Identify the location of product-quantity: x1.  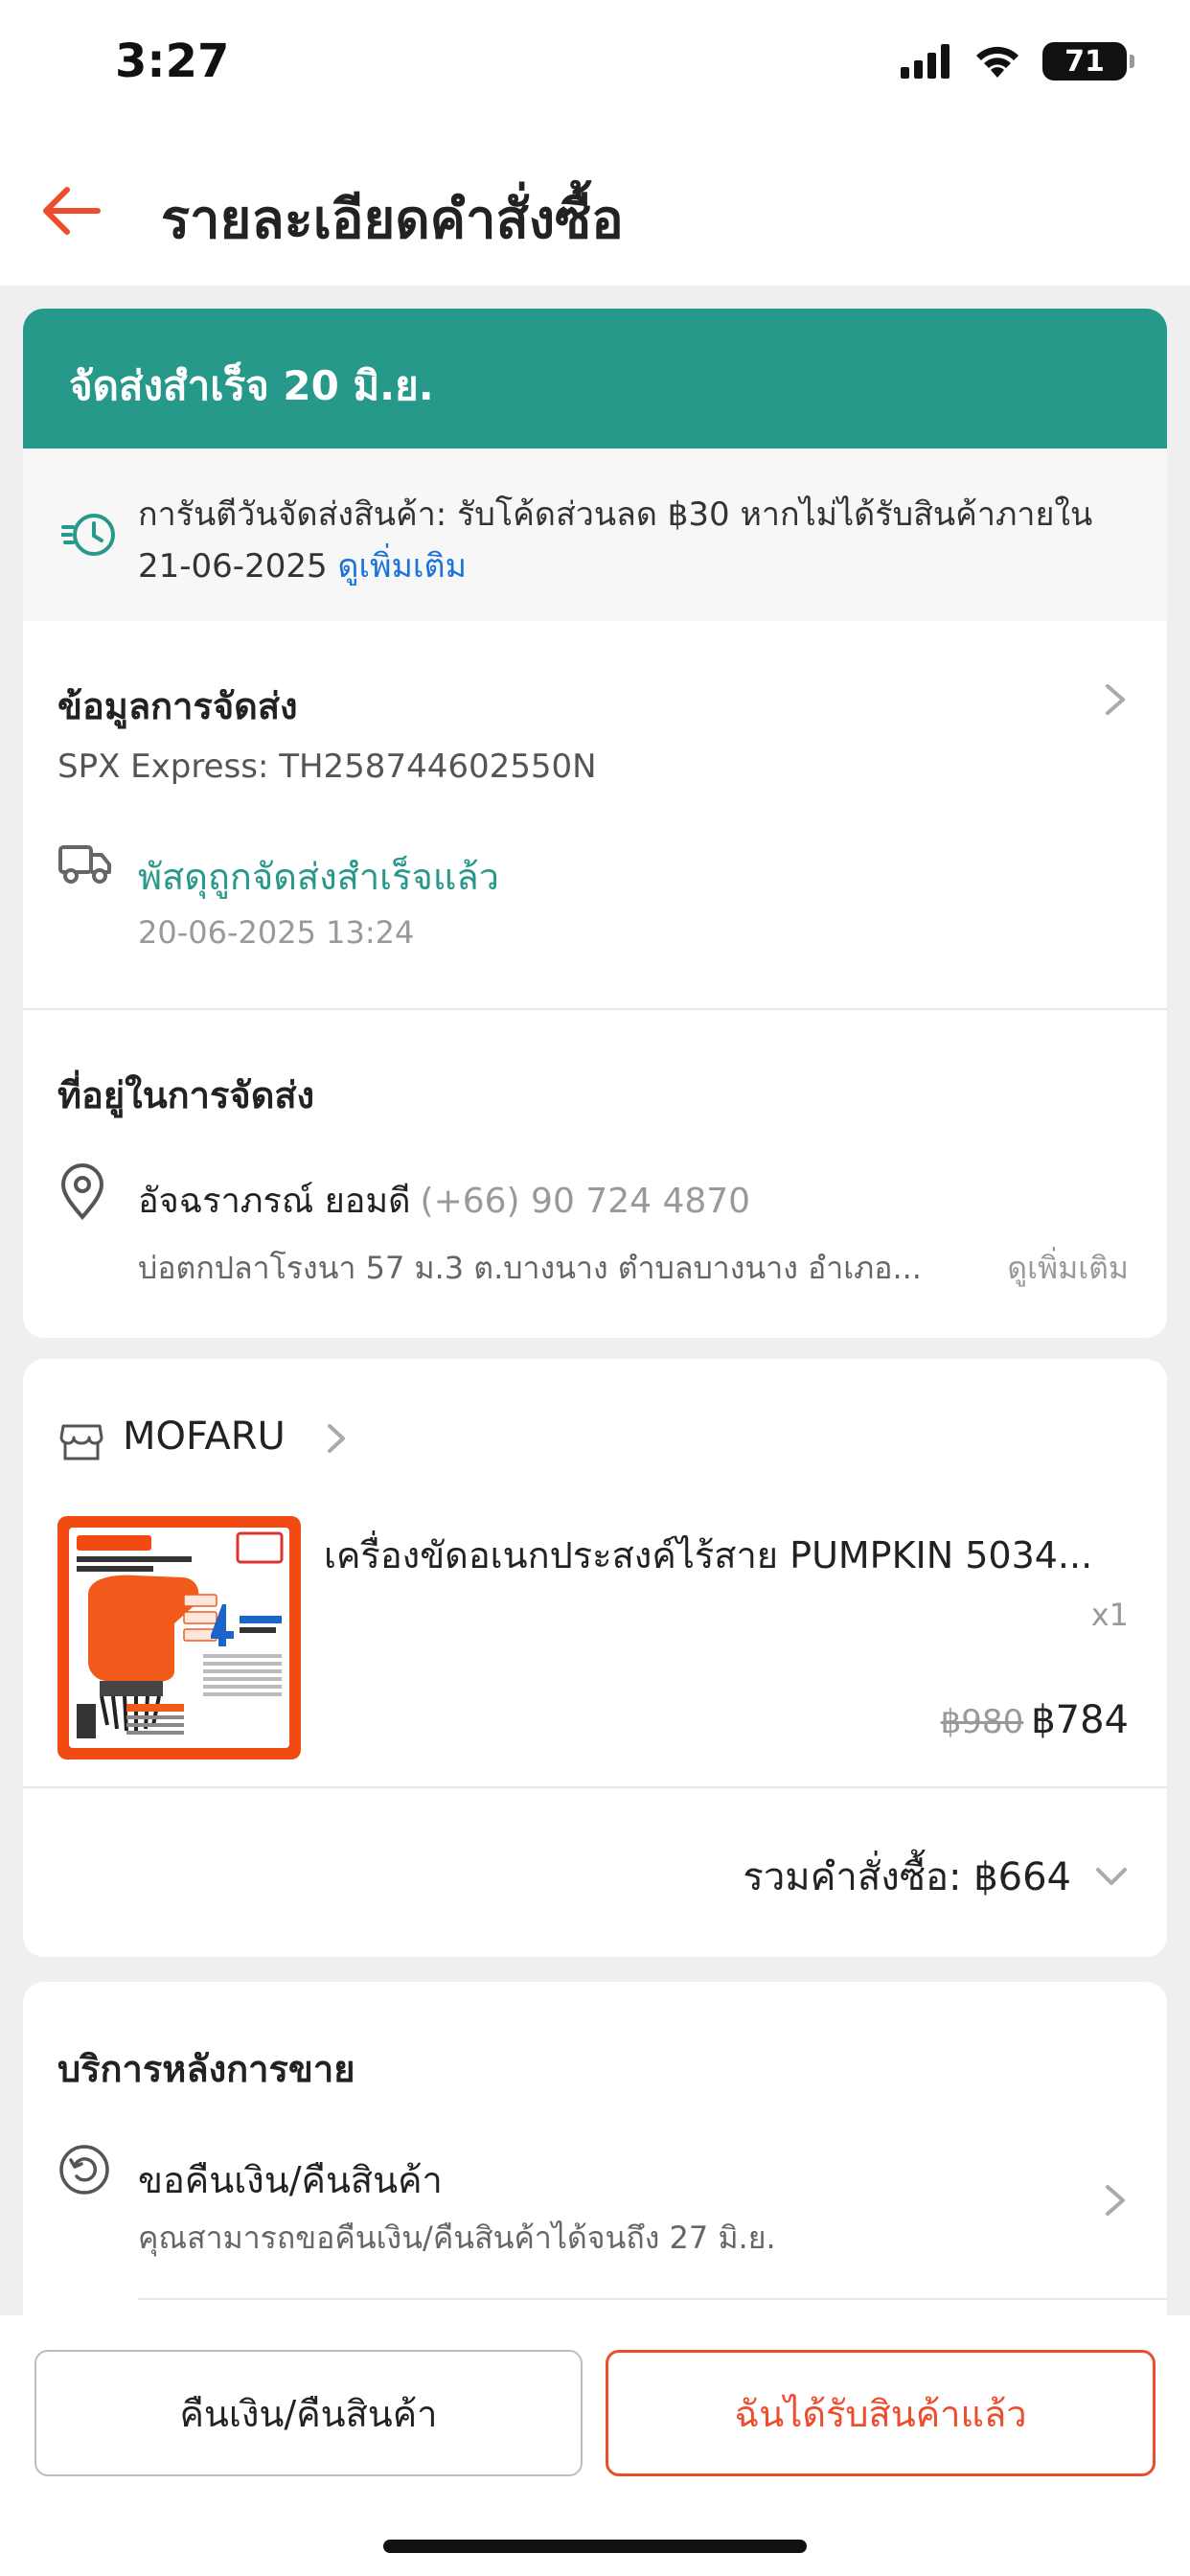
(1109, 1615).